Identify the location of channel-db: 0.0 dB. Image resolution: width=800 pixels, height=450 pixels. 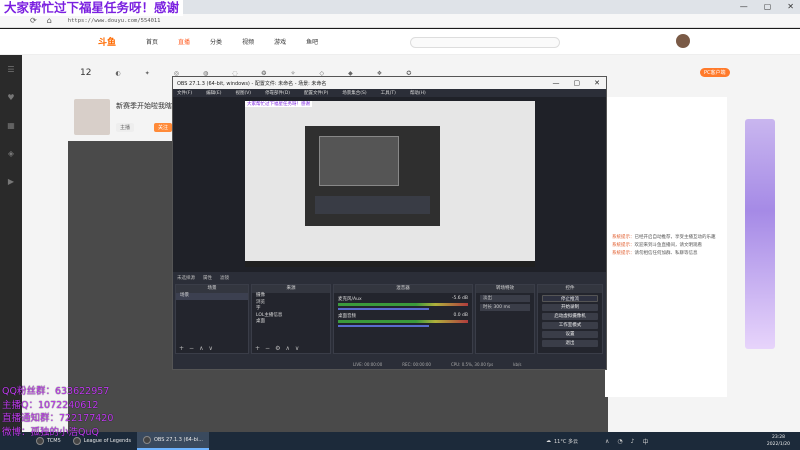
(460, 315).